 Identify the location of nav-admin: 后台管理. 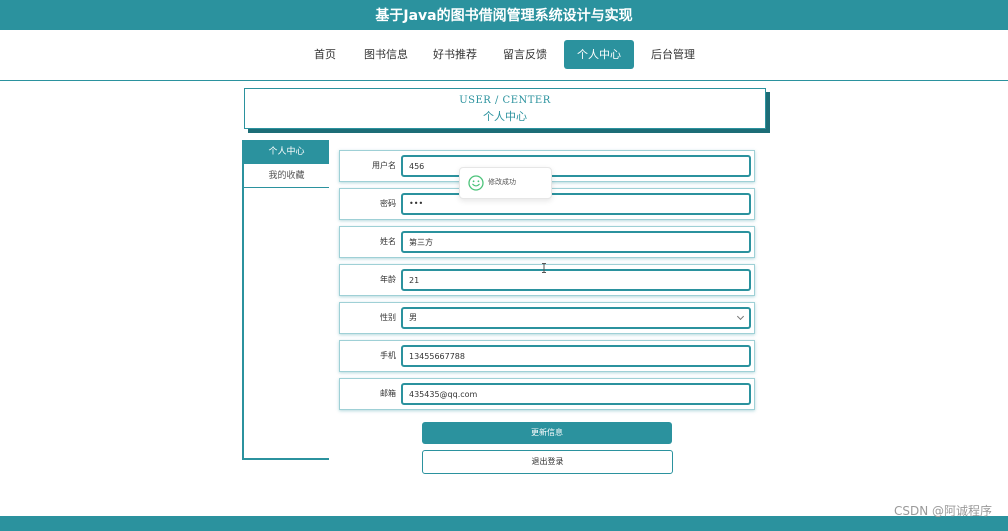
(673, 54).